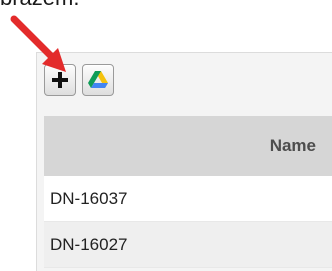  Describe the element at coordinates (89, 198) in the screenshot. I see `row-name: DN-16037` at that location.